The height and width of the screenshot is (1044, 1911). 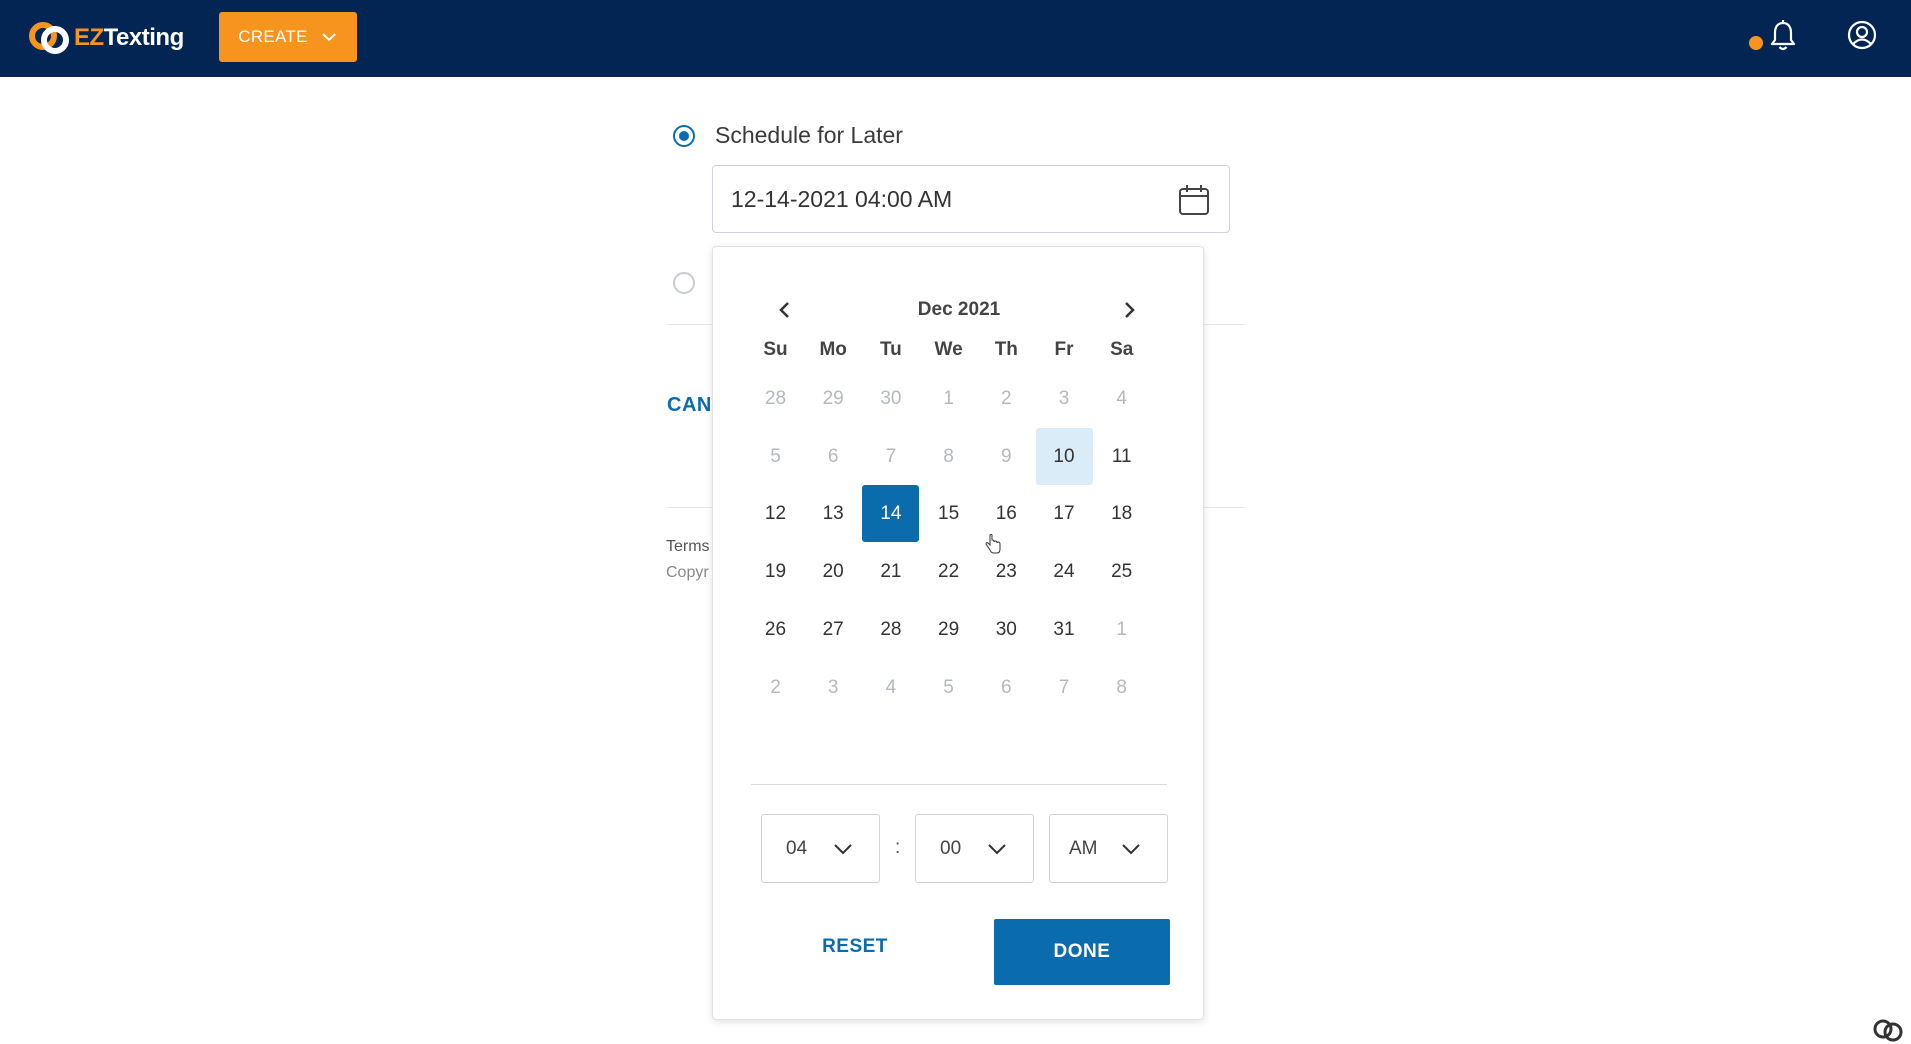 I want to click on calendar-day: 13, so click(x=833, y=513).